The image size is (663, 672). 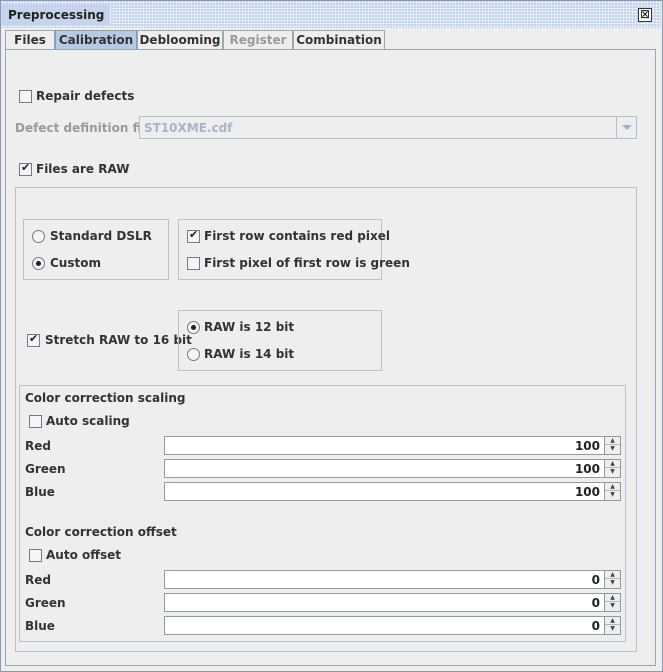 I want to click on offset-blue-label: Blue, so click(x=40, y=626).